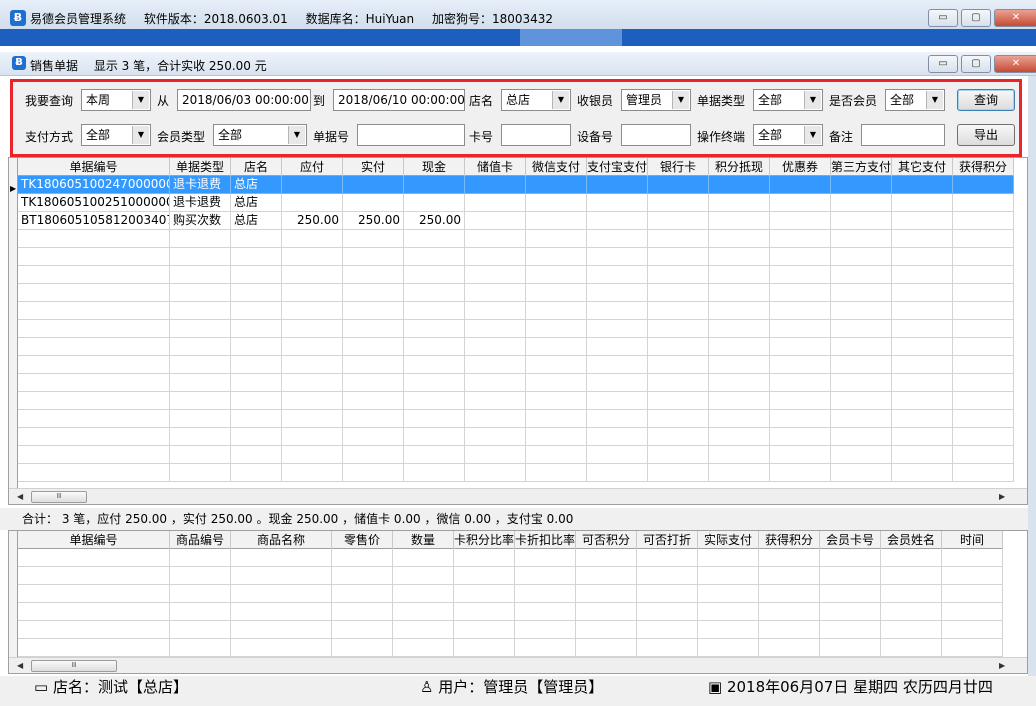  I want to click on sub-close-button: ✕, so click(1015, 64).